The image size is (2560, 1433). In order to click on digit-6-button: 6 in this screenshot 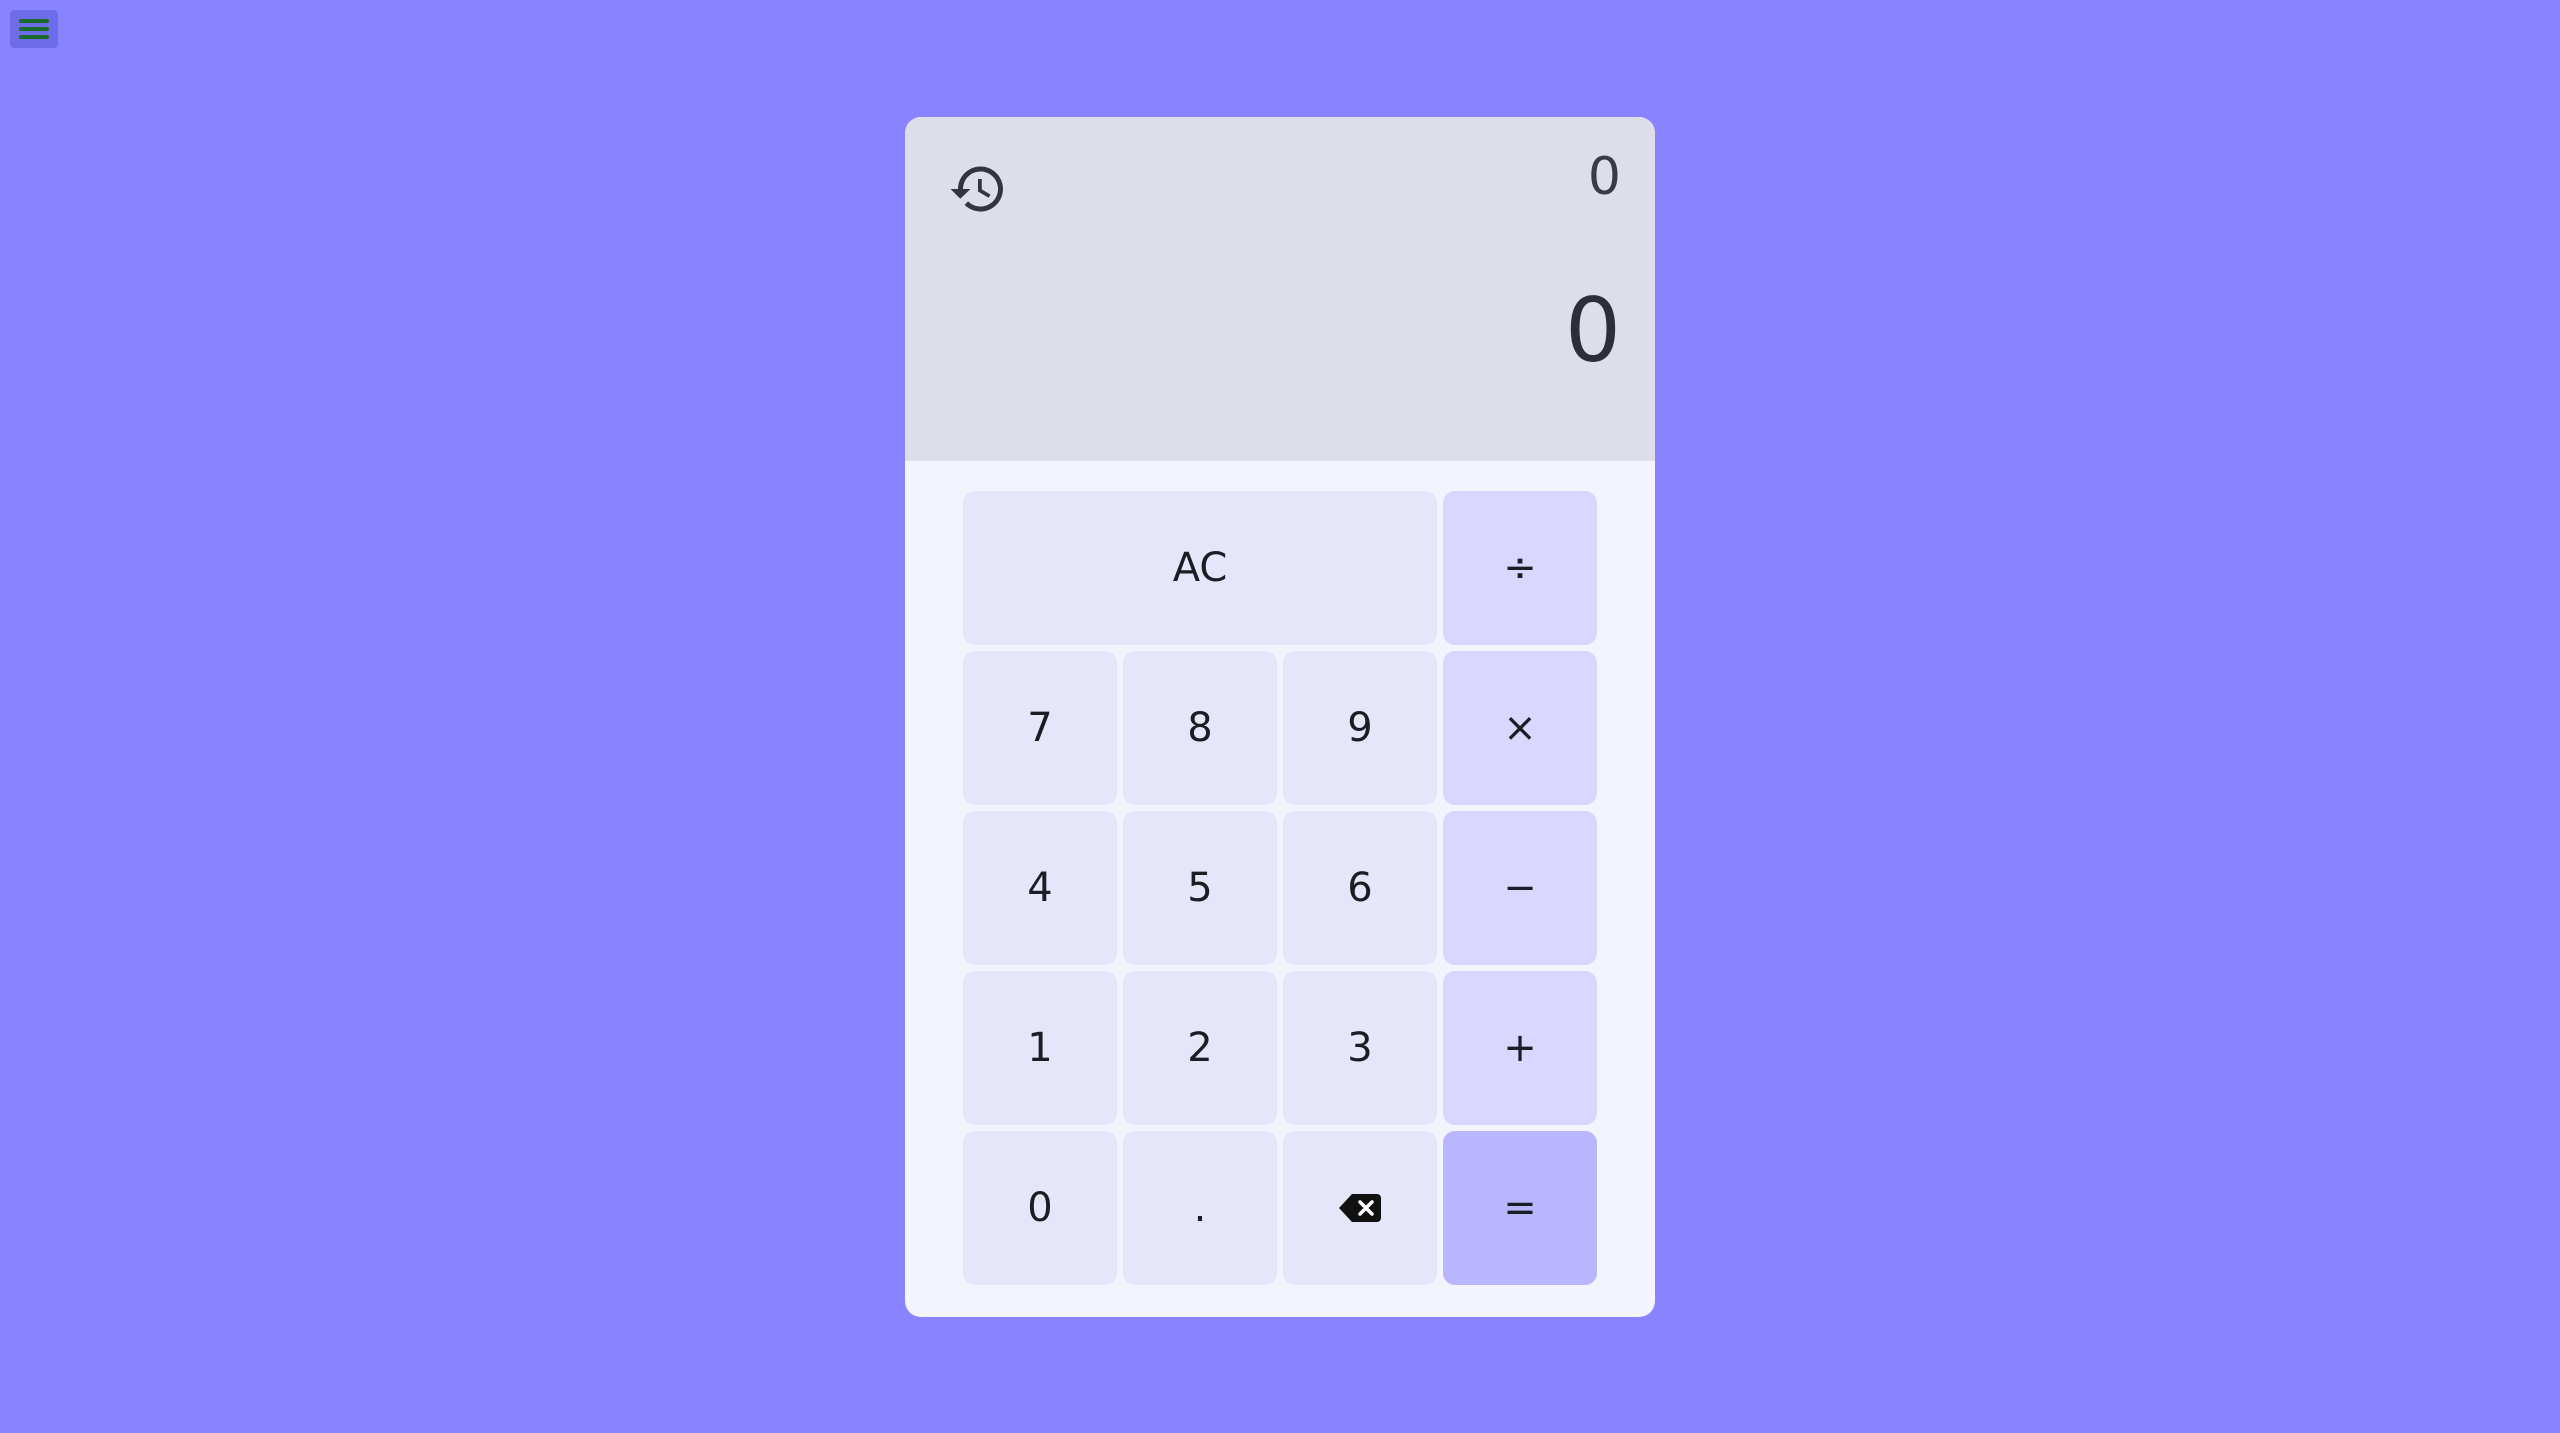, I will do `click(1360, 888)`.